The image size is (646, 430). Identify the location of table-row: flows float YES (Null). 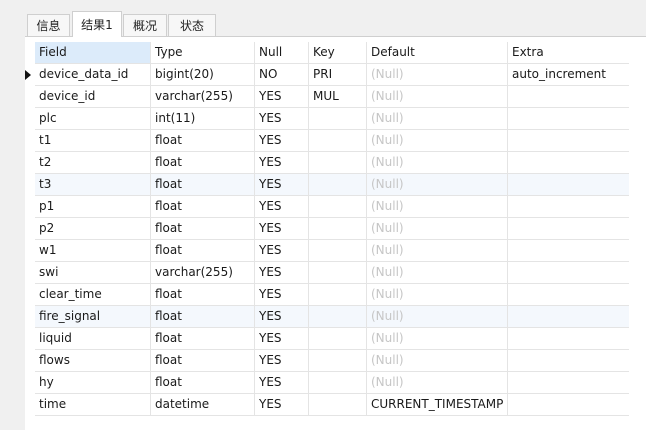
(332, 361).